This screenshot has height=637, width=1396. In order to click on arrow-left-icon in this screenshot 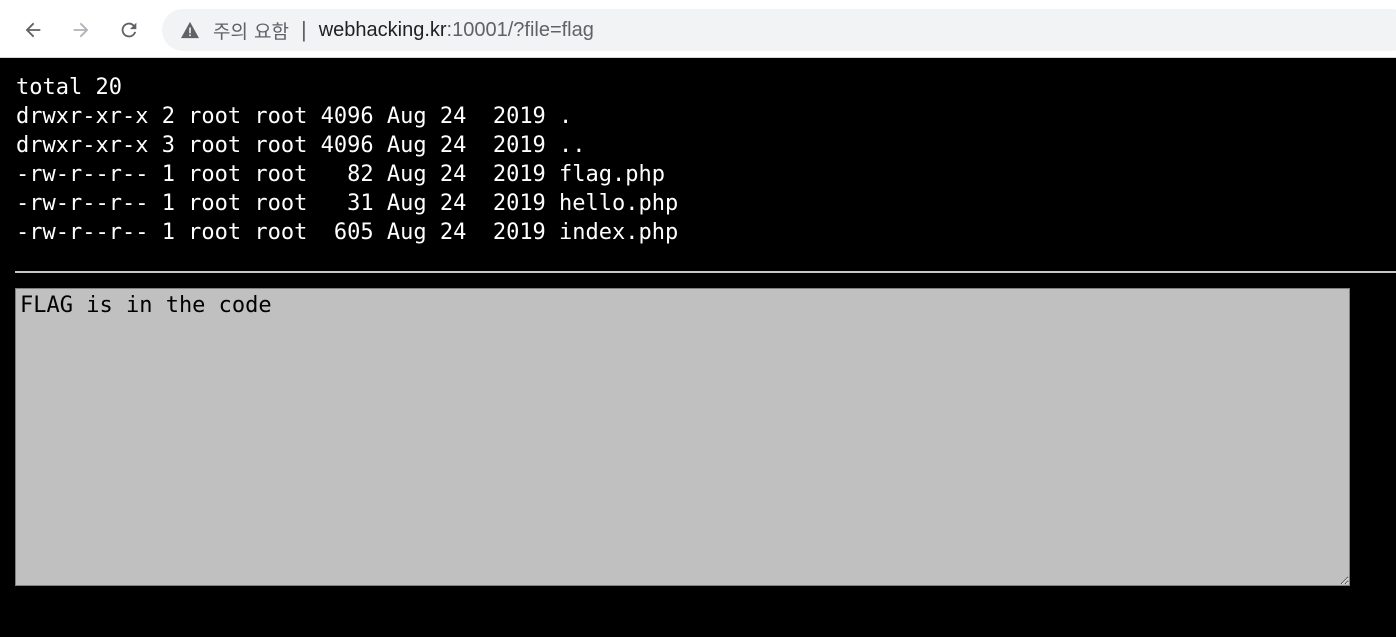, I will do `click(33, 30)`.